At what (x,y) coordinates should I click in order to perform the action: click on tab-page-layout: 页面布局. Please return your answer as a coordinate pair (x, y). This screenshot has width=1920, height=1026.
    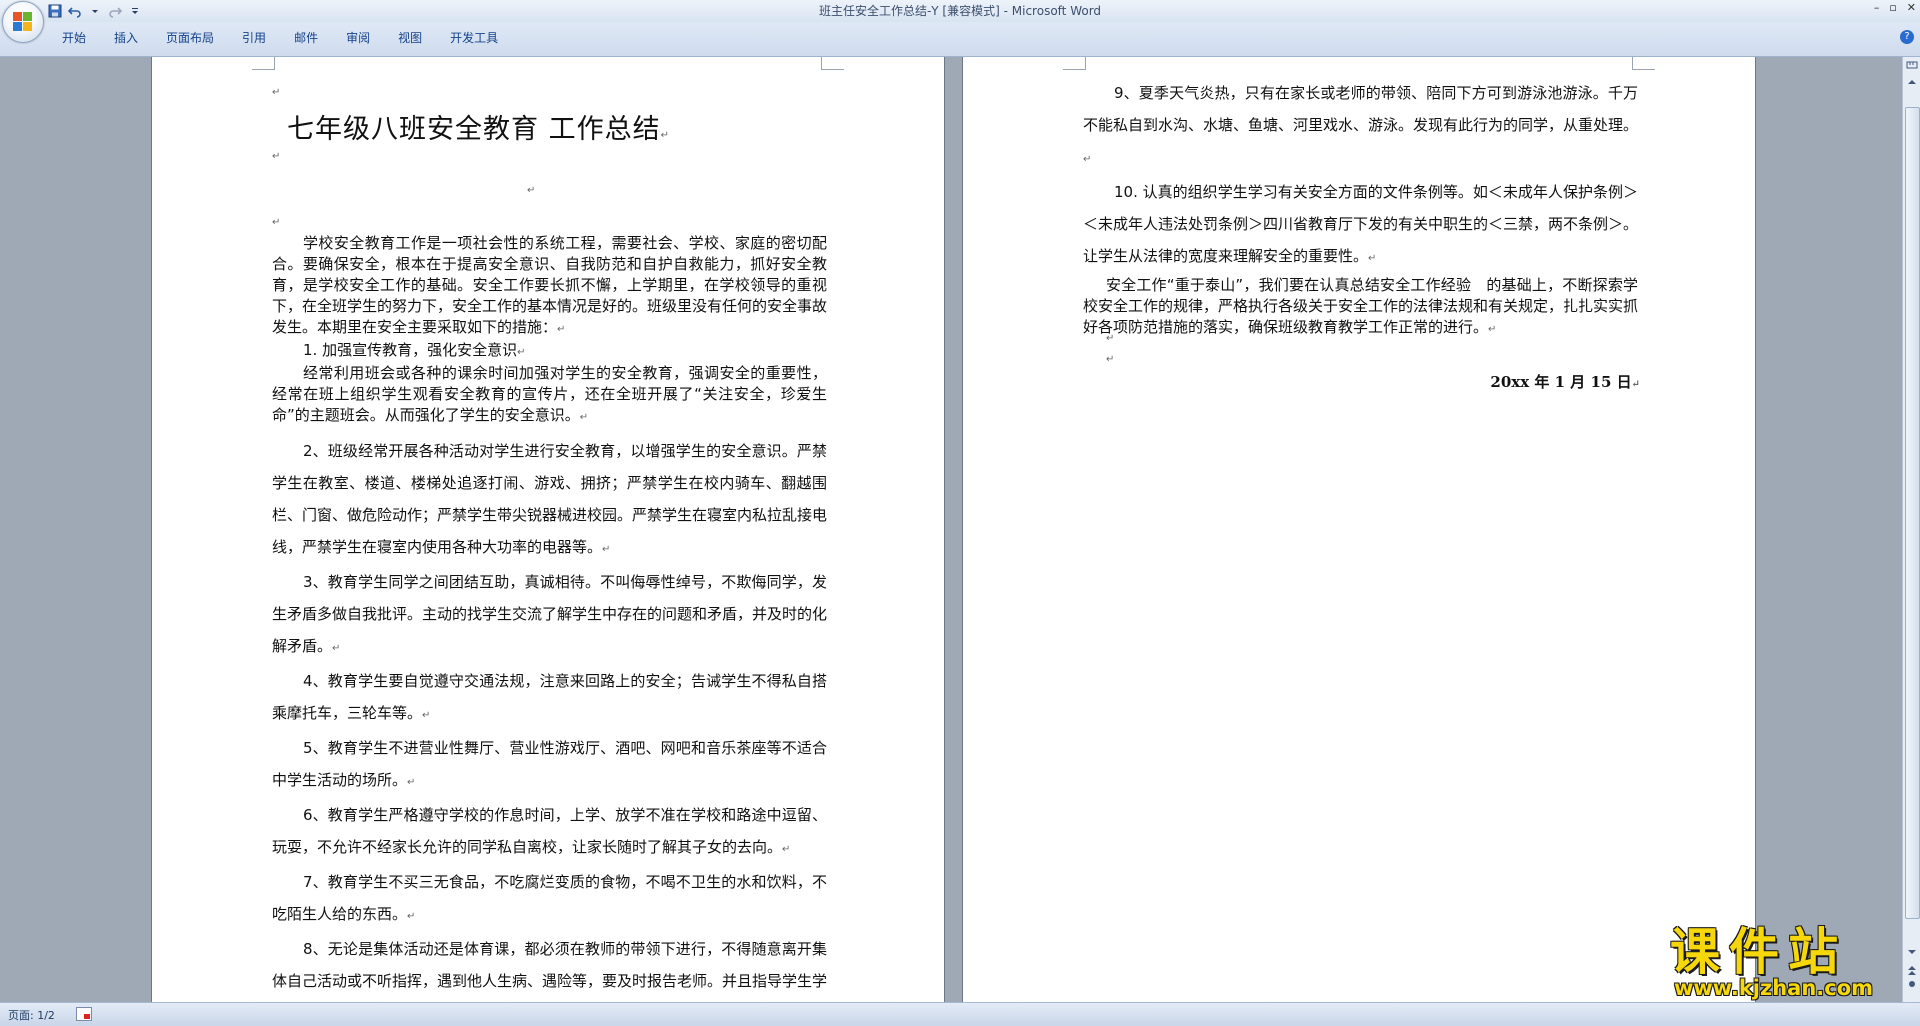
    Looking at the image, I should click on (190, 38).